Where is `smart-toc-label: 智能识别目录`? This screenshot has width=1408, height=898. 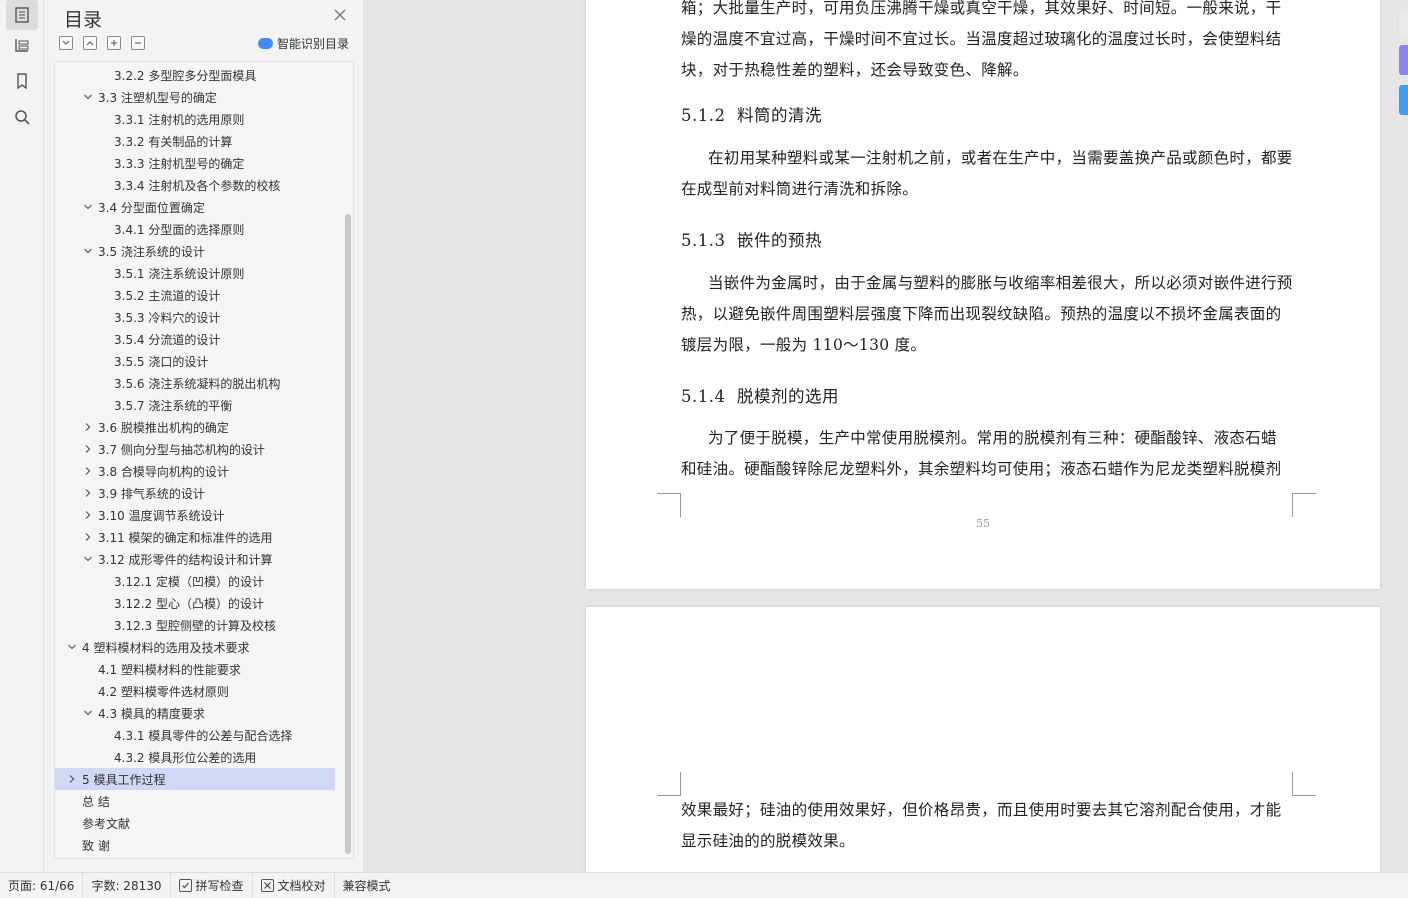 smart-toc-label: 智能识别目录 is located at coordinates (313, 44).